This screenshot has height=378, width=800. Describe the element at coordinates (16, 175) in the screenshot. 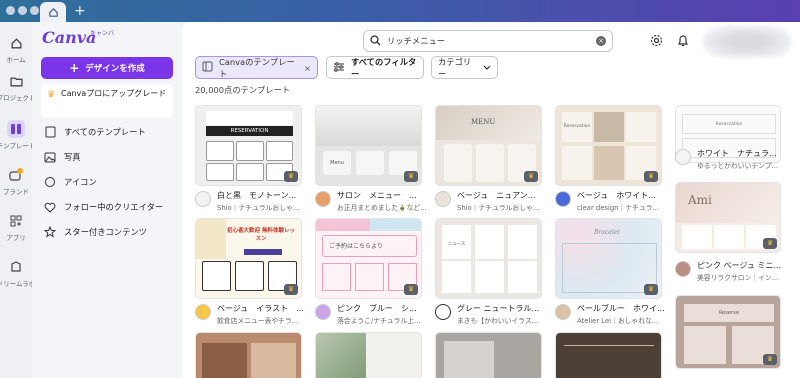

I see `brand-icon` at that location.